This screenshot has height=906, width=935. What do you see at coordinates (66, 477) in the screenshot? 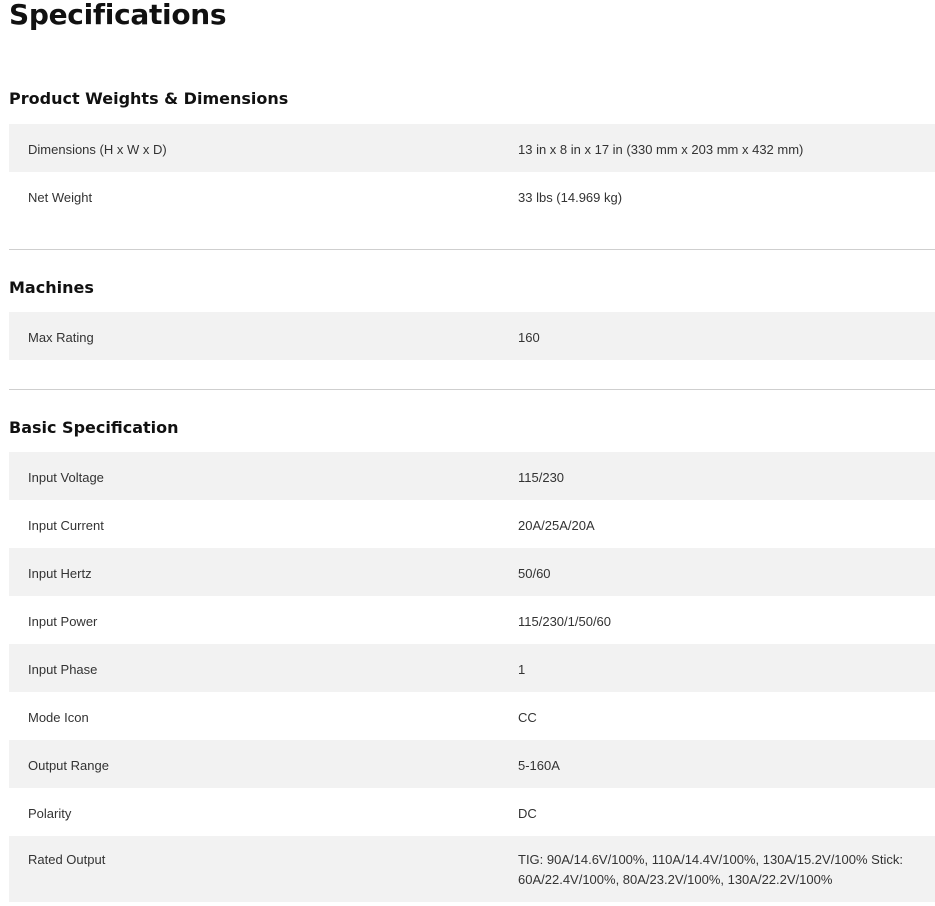
I see `spec-label: Input Voltage` at bounding box center [66, 477].